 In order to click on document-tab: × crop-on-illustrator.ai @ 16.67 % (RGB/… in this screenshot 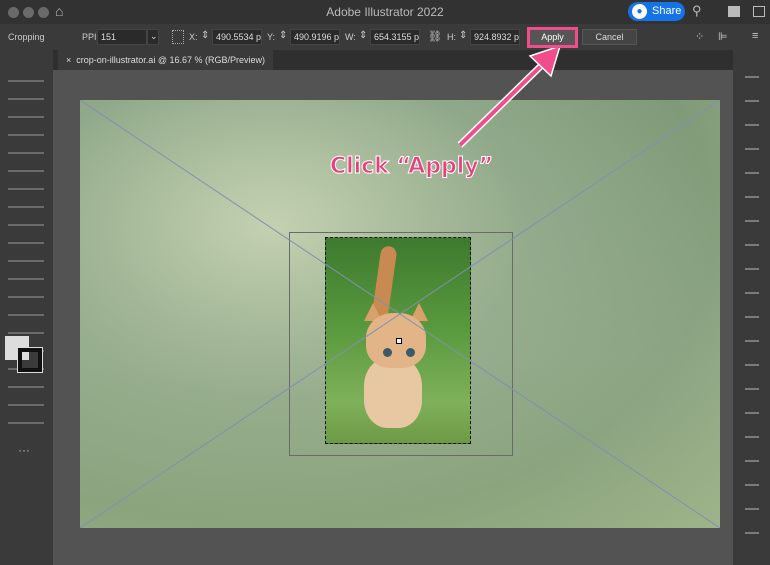, I will do `click(165, 60)`.